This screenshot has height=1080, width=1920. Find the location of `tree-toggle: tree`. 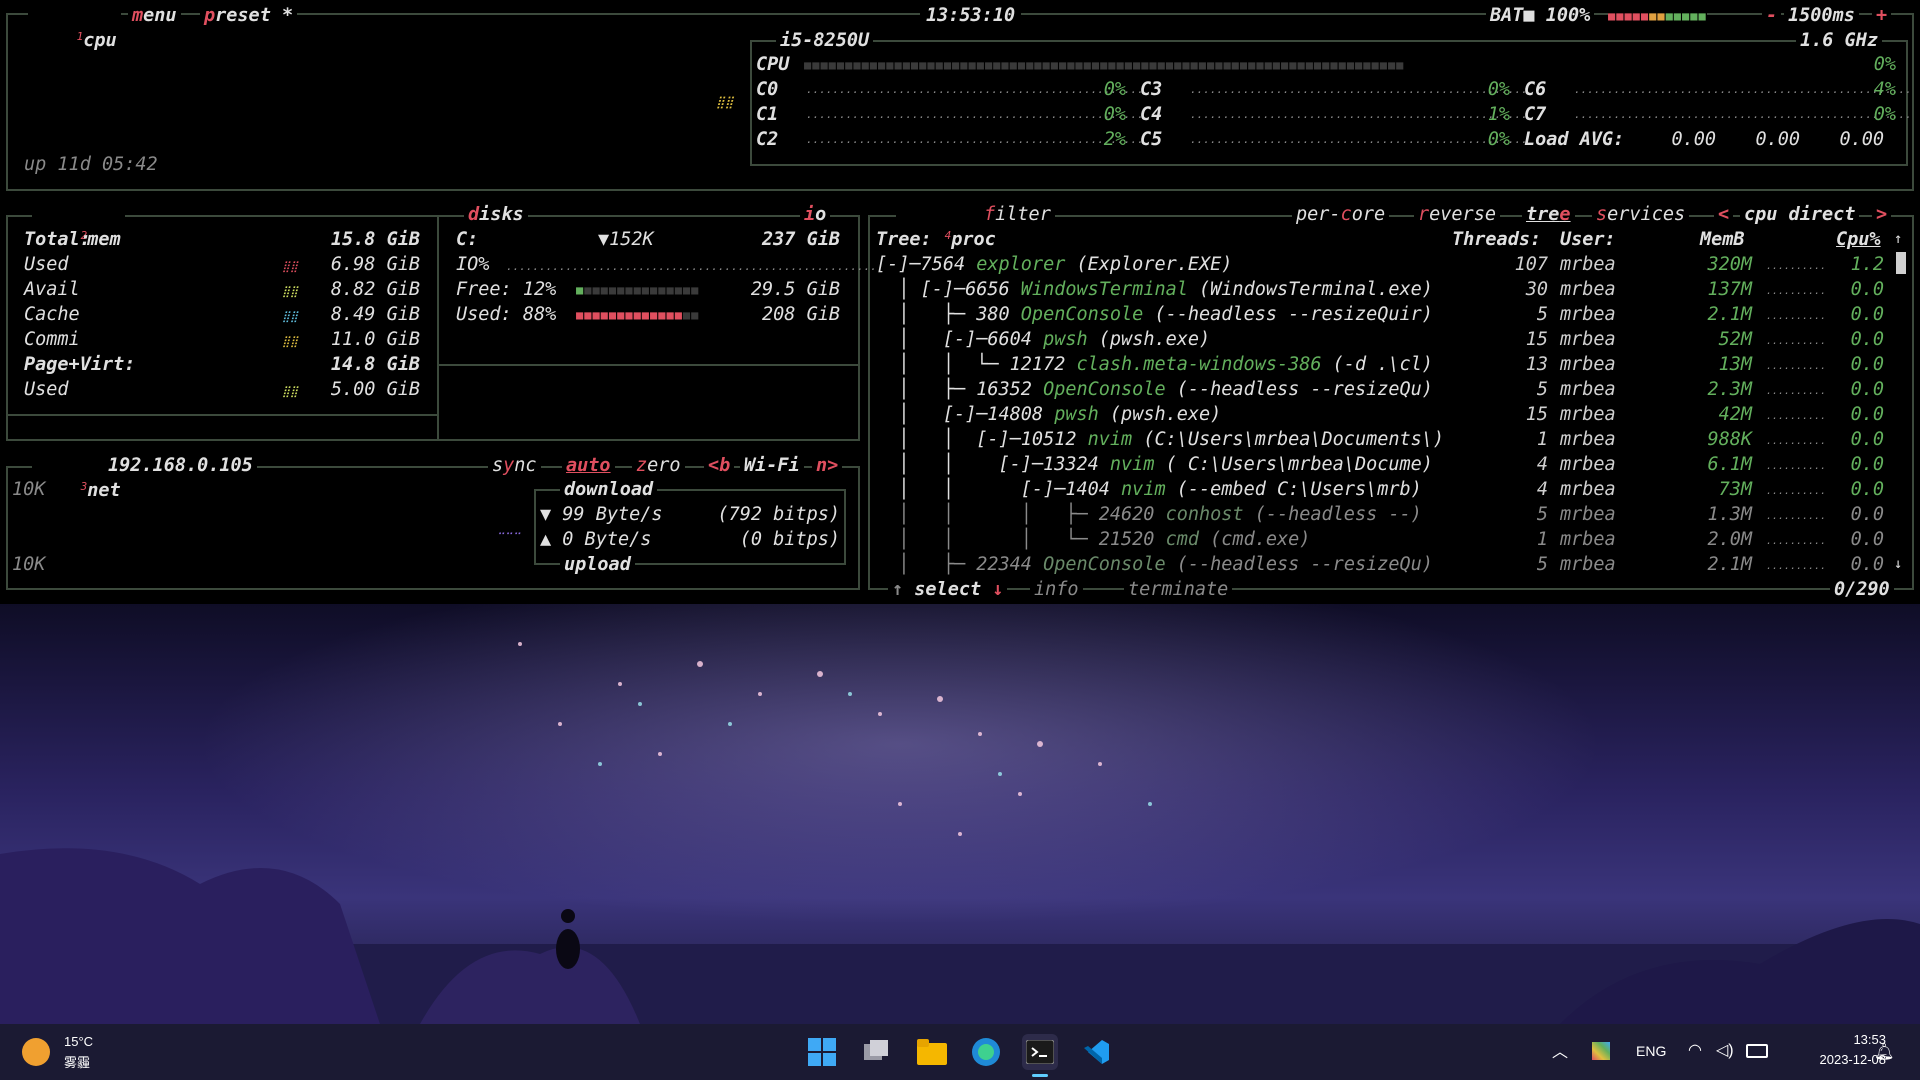

tree-toggle: tree is located at coordinates (1548, 214).